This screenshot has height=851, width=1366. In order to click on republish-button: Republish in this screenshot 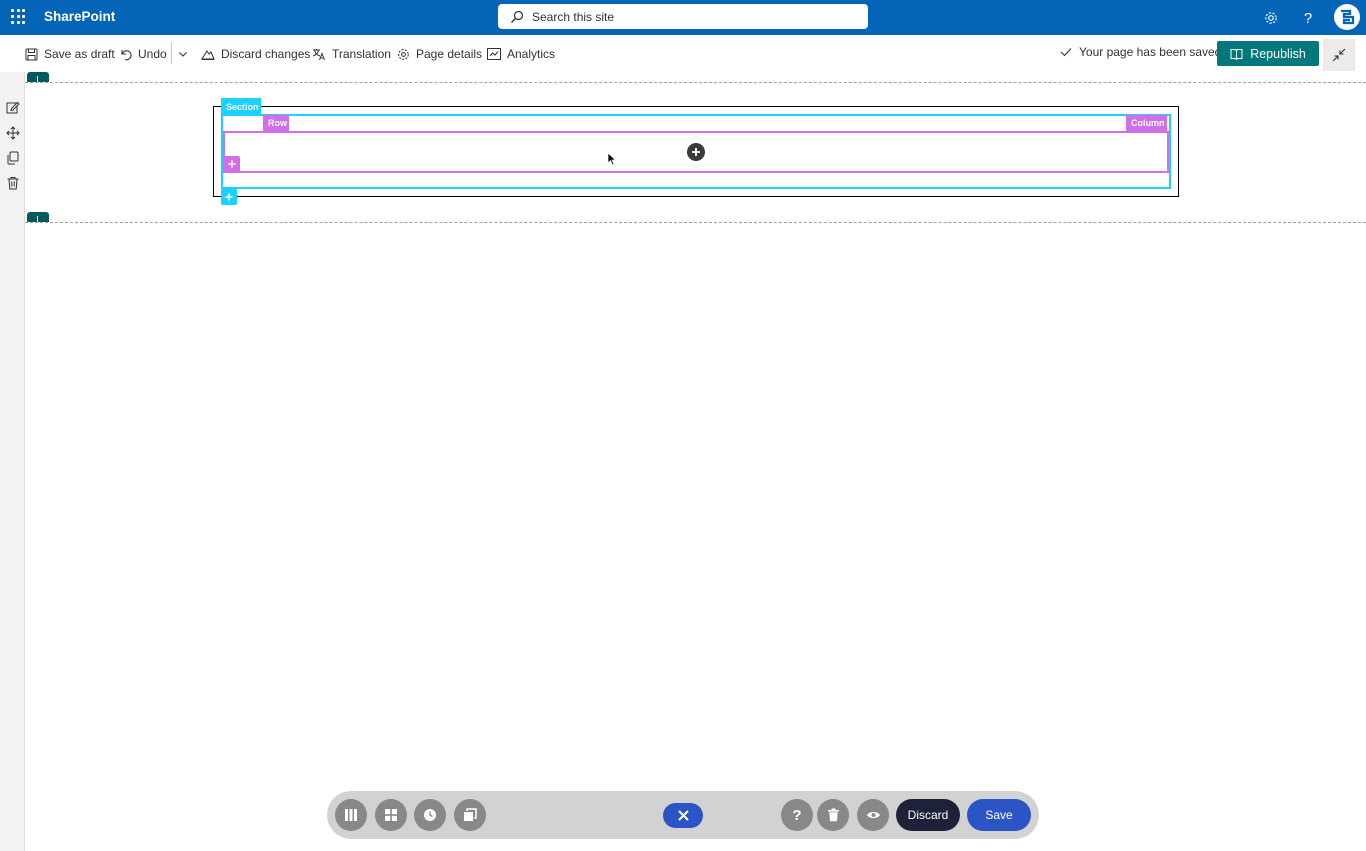, I will do `click(1268, 53)`.